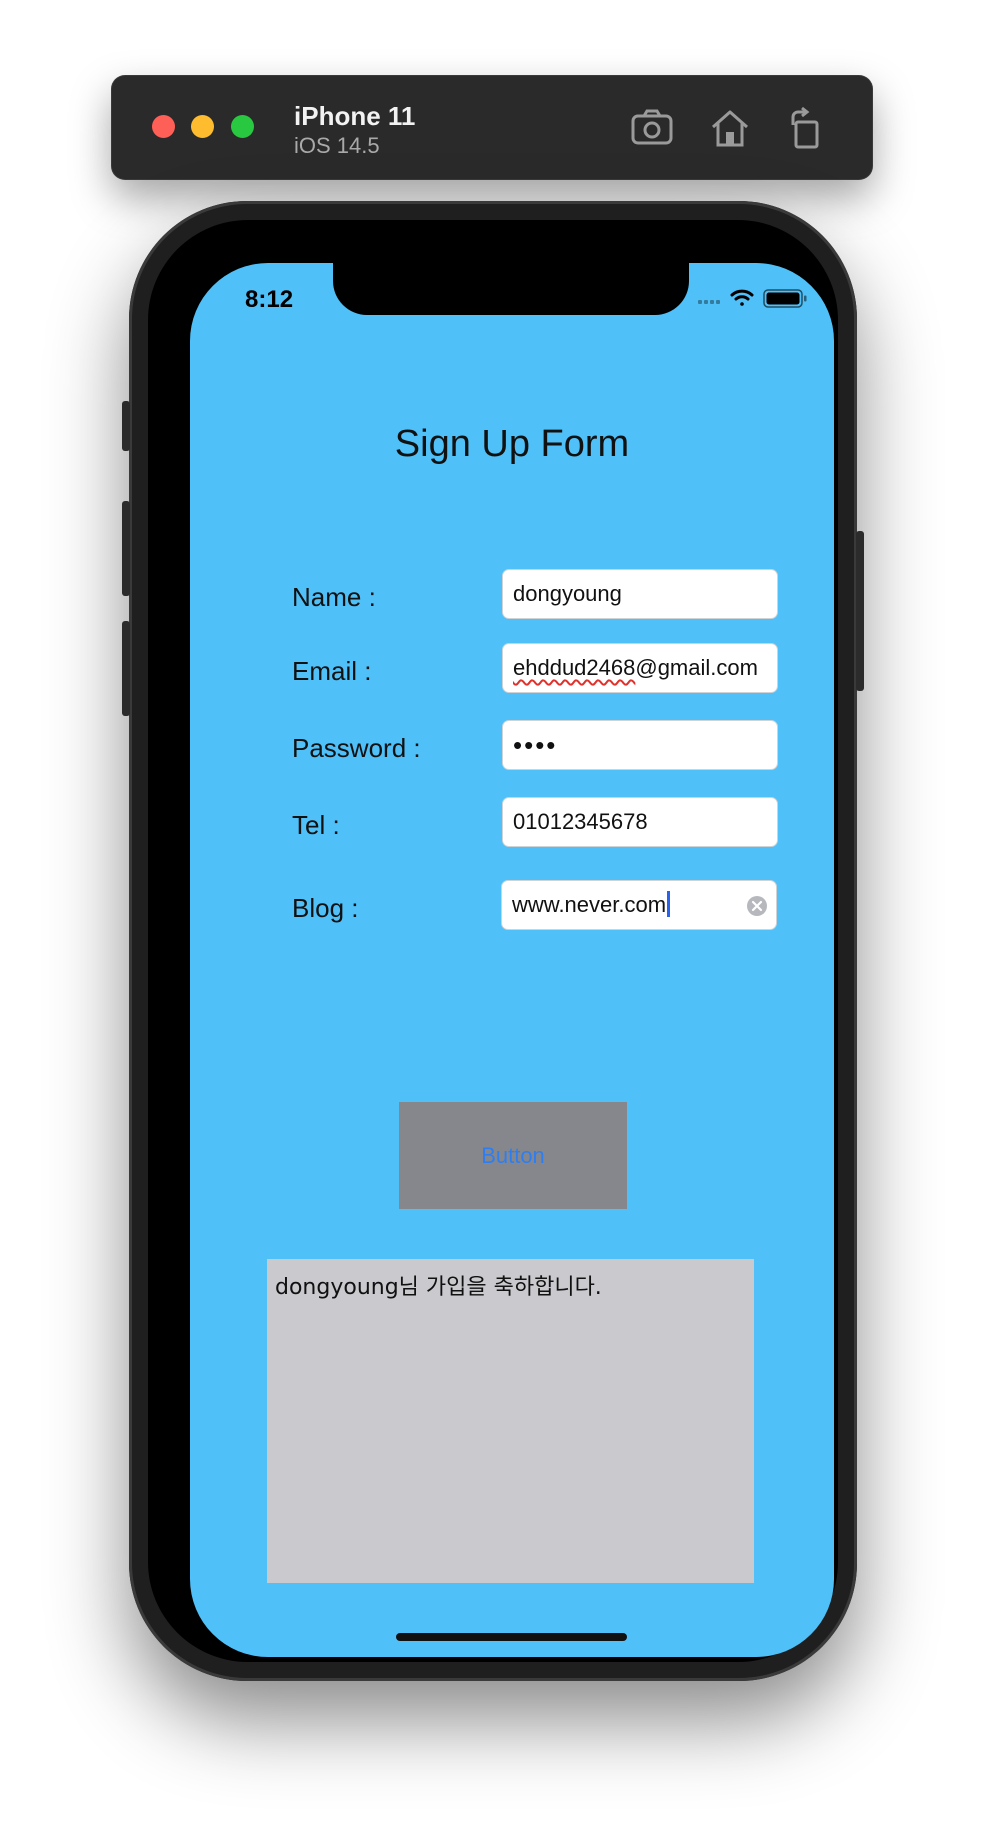 The height and width of the screenshot is (1834, 988). What do you see at coordinates (640, 745) in the screenshot?
I see `password-input: ••••` at bounding box center [640, 745].